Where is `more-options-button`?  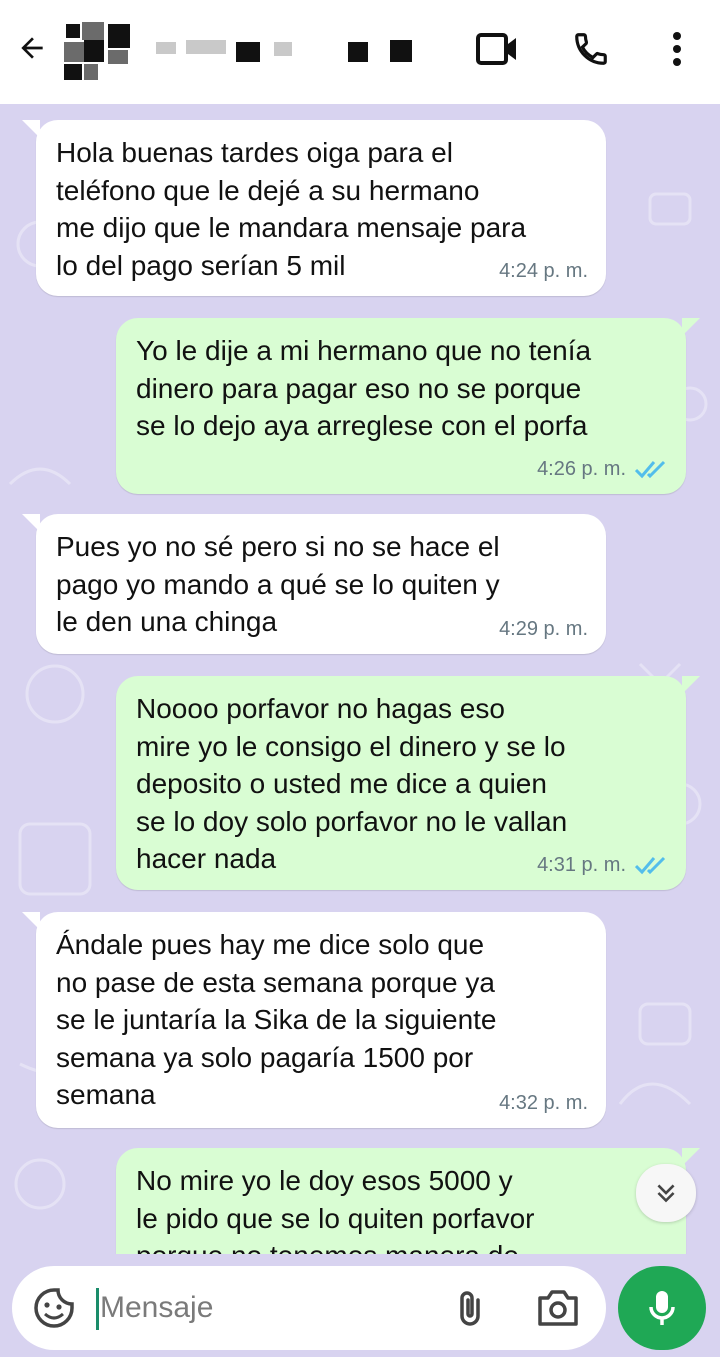
more-options-button is located at coordinates (677, 49).